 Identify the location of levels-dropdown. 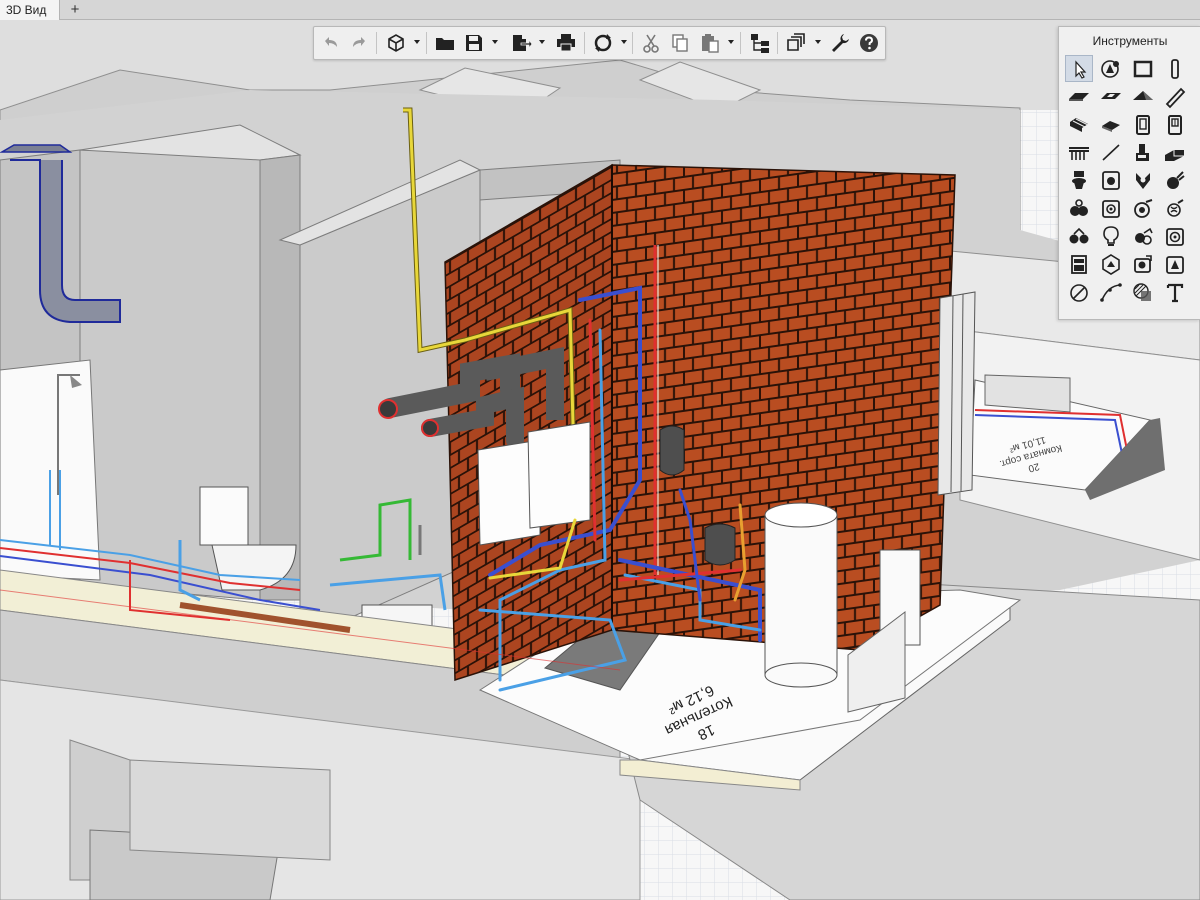
(818, 42).